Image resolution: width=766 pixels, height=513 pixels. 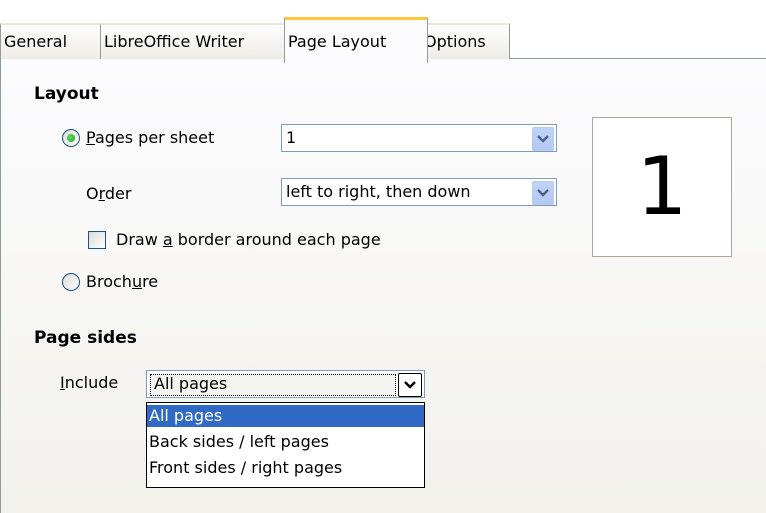 I want to click on tab-label: Page Layout, so click(x=337, y=41).